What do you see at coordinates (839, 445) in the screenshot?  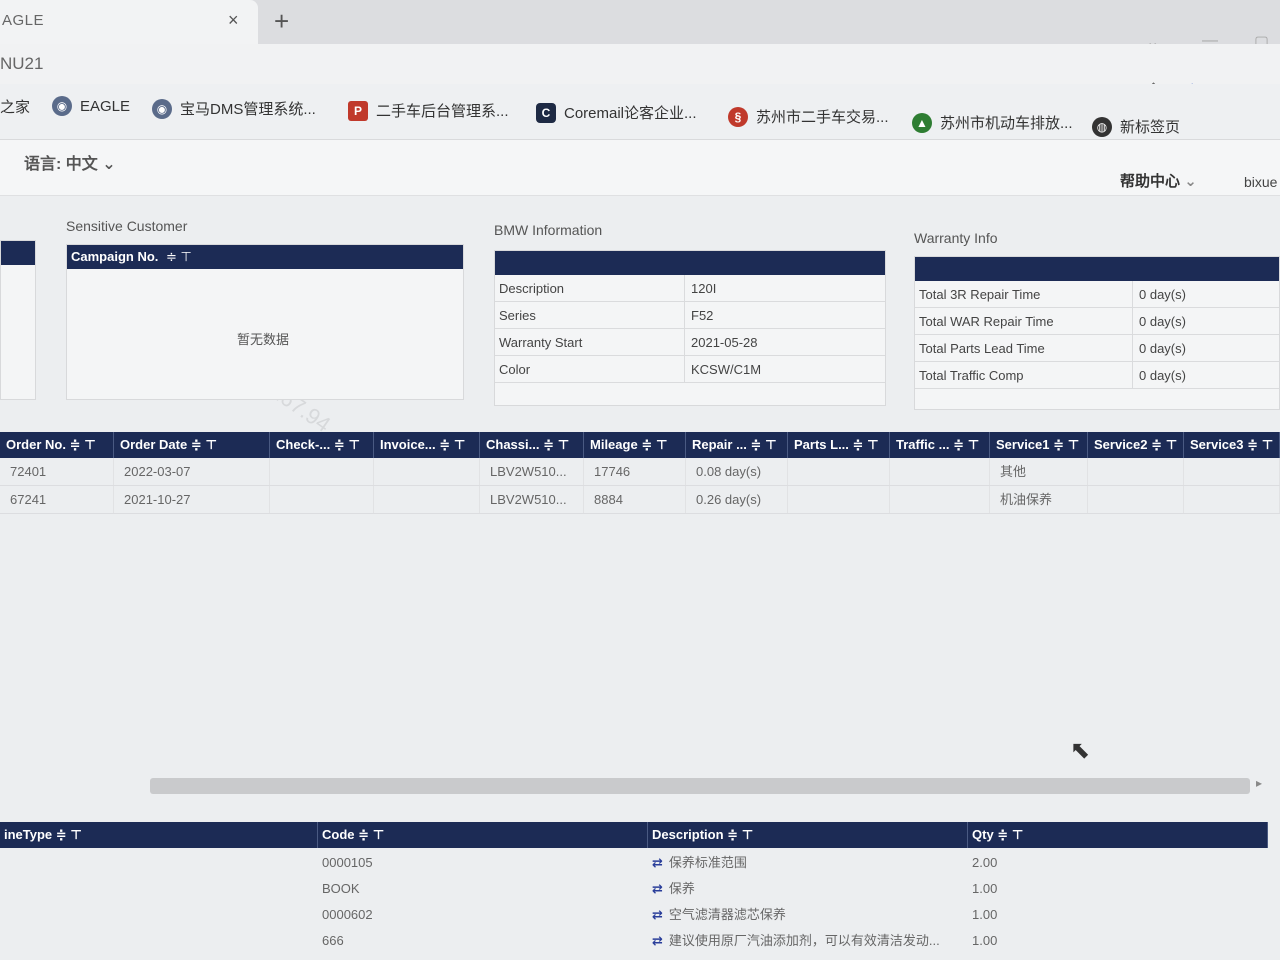 I see `column-header: Parts L... ≑ ⊤` at bounding box center [839, 445].